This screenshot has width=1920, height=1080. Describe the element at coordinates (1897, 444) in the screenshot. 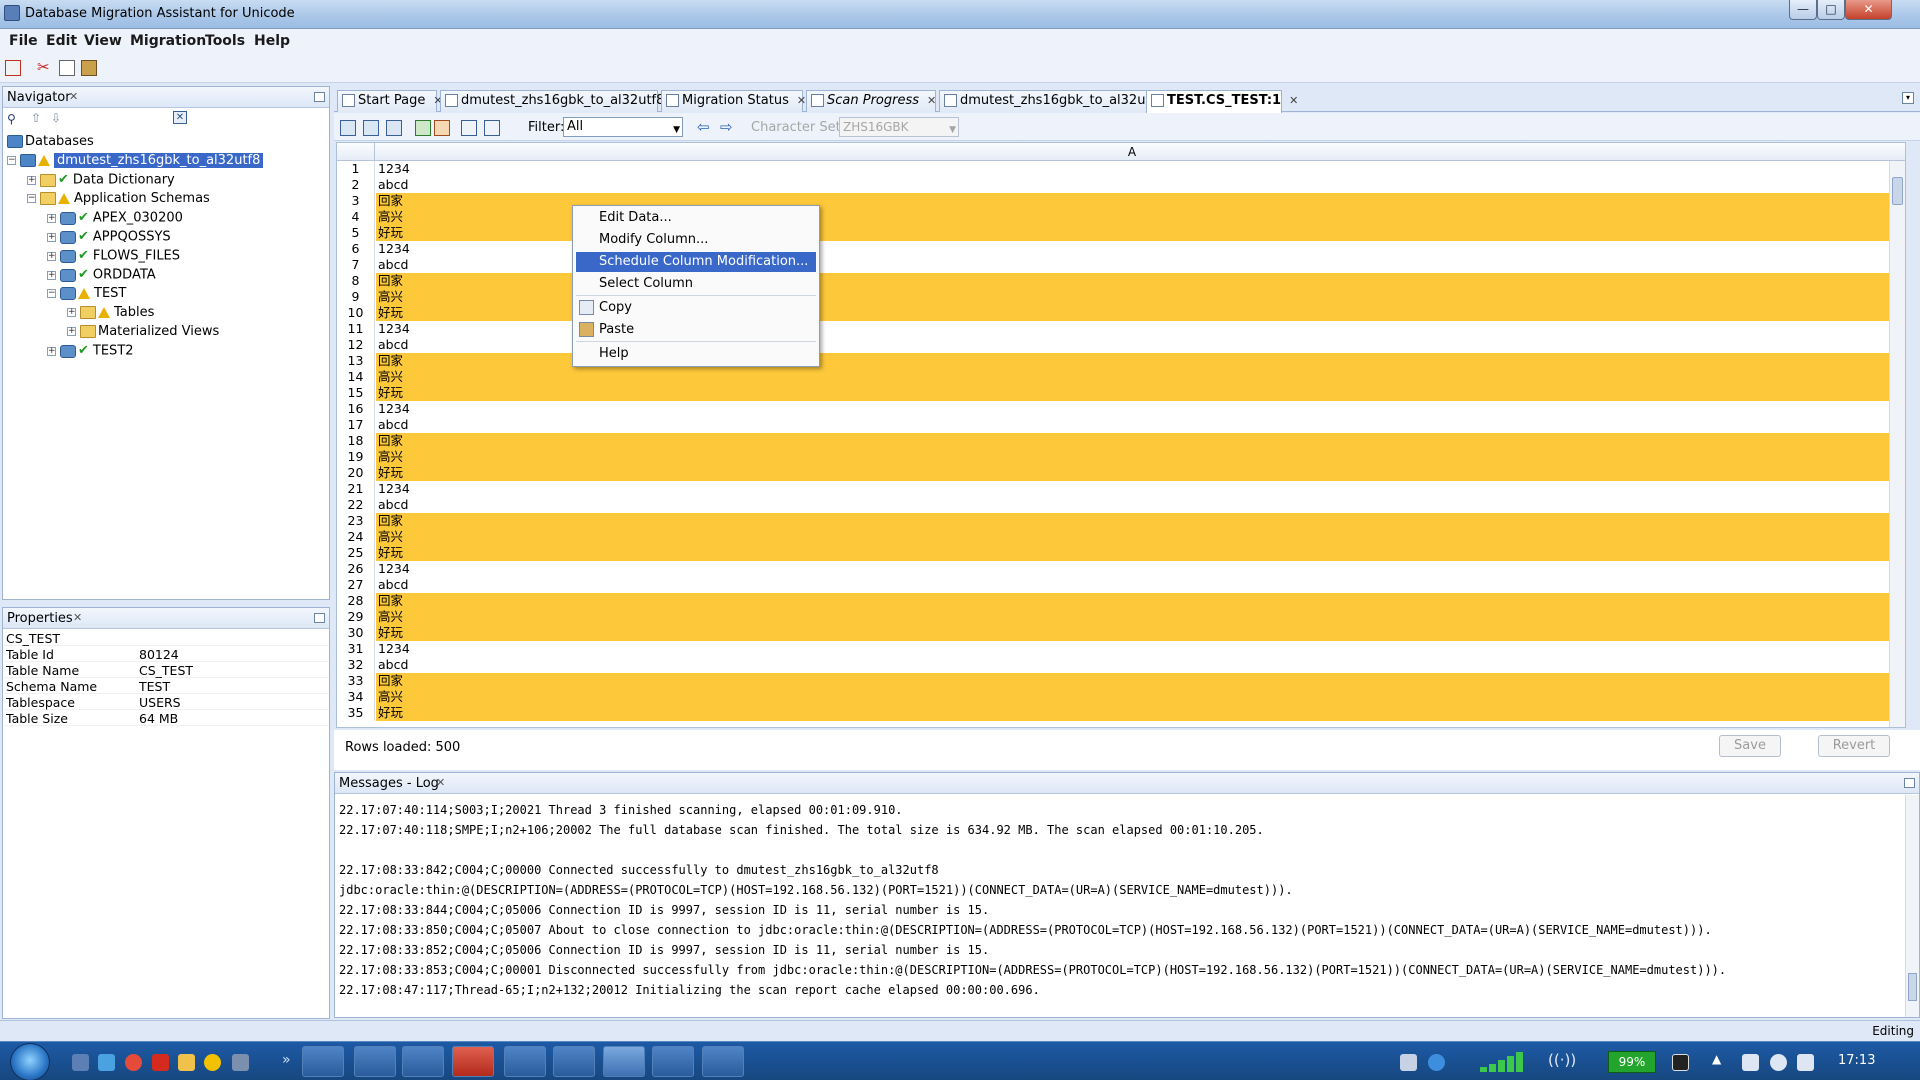

I see `vertical-scrollbar` at that location.